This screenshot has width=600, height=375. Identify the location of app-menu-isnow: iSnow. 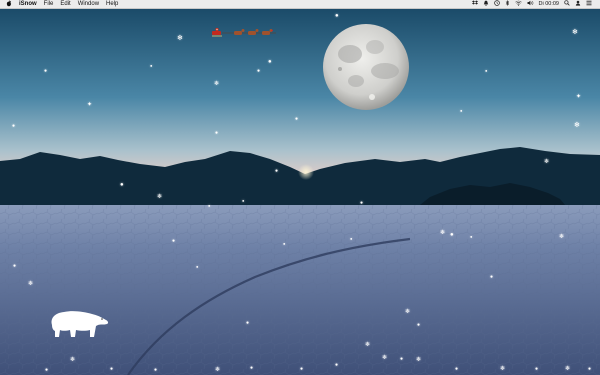
(28, 4).